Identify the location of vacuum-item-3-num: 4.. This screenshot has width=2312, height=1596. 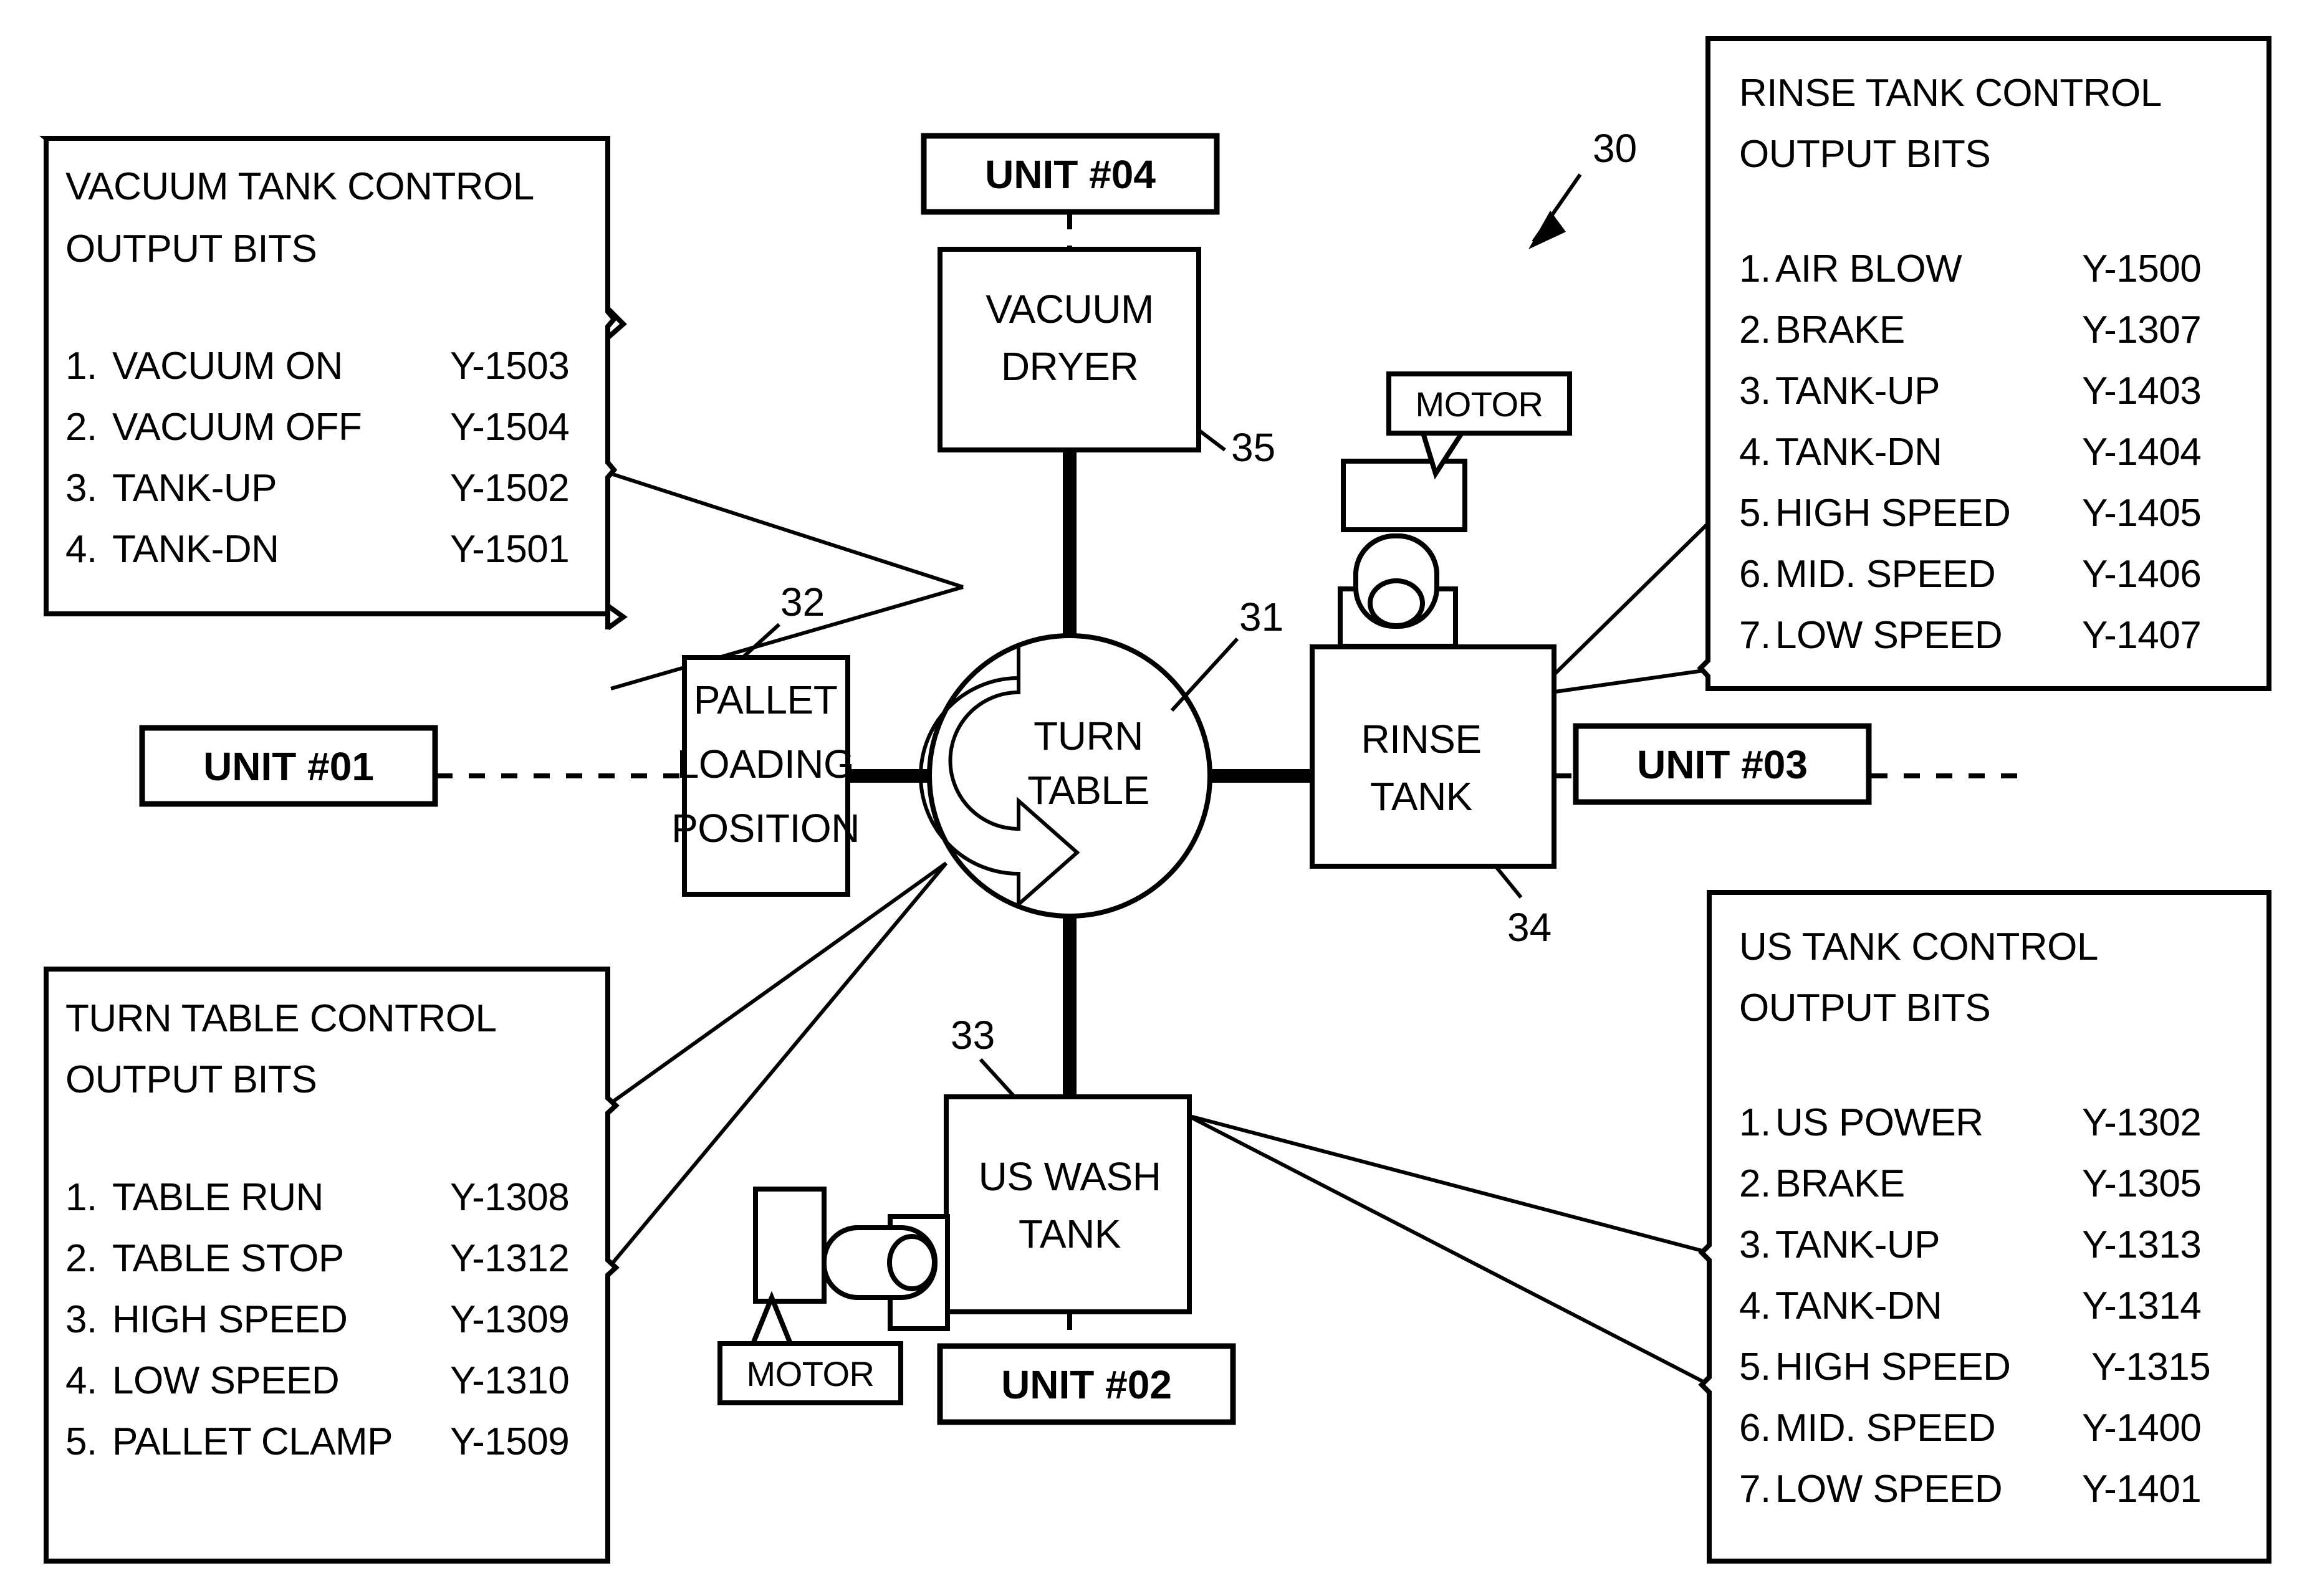
(81, 549).